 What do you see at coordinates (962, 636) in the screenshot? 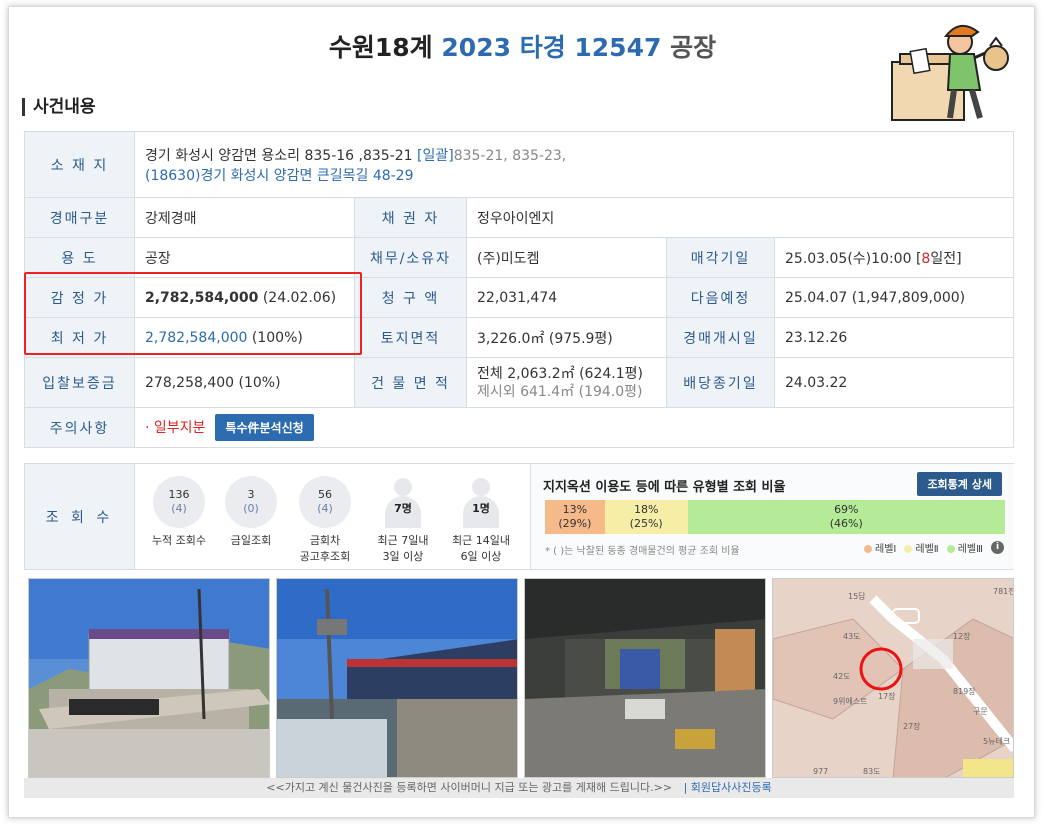
I see `map-label: 12장` at bounding box center [962, 636].